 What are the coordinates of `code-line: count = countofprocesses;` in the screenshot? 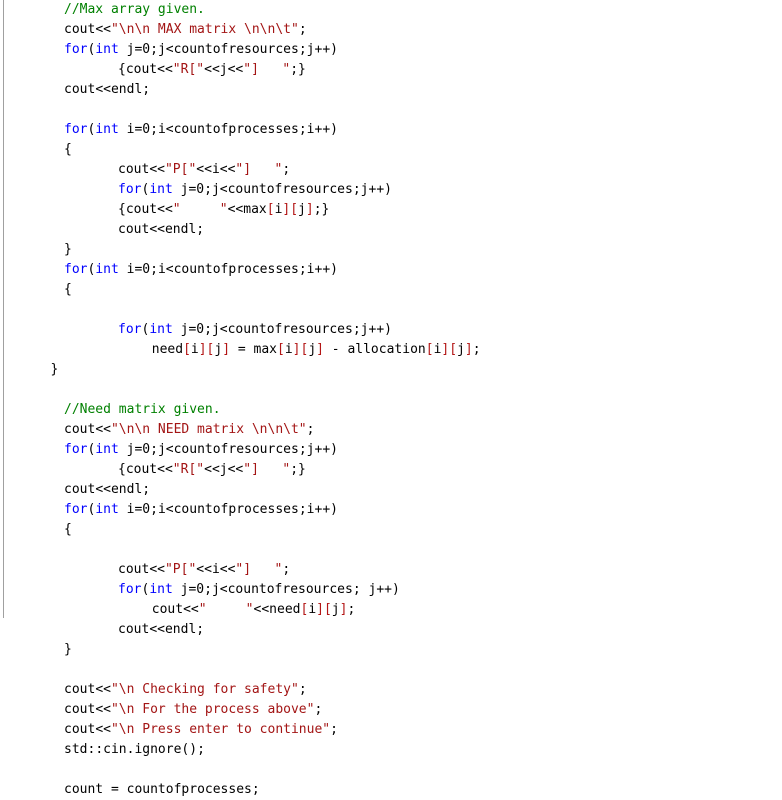 It's located at (391, 790).